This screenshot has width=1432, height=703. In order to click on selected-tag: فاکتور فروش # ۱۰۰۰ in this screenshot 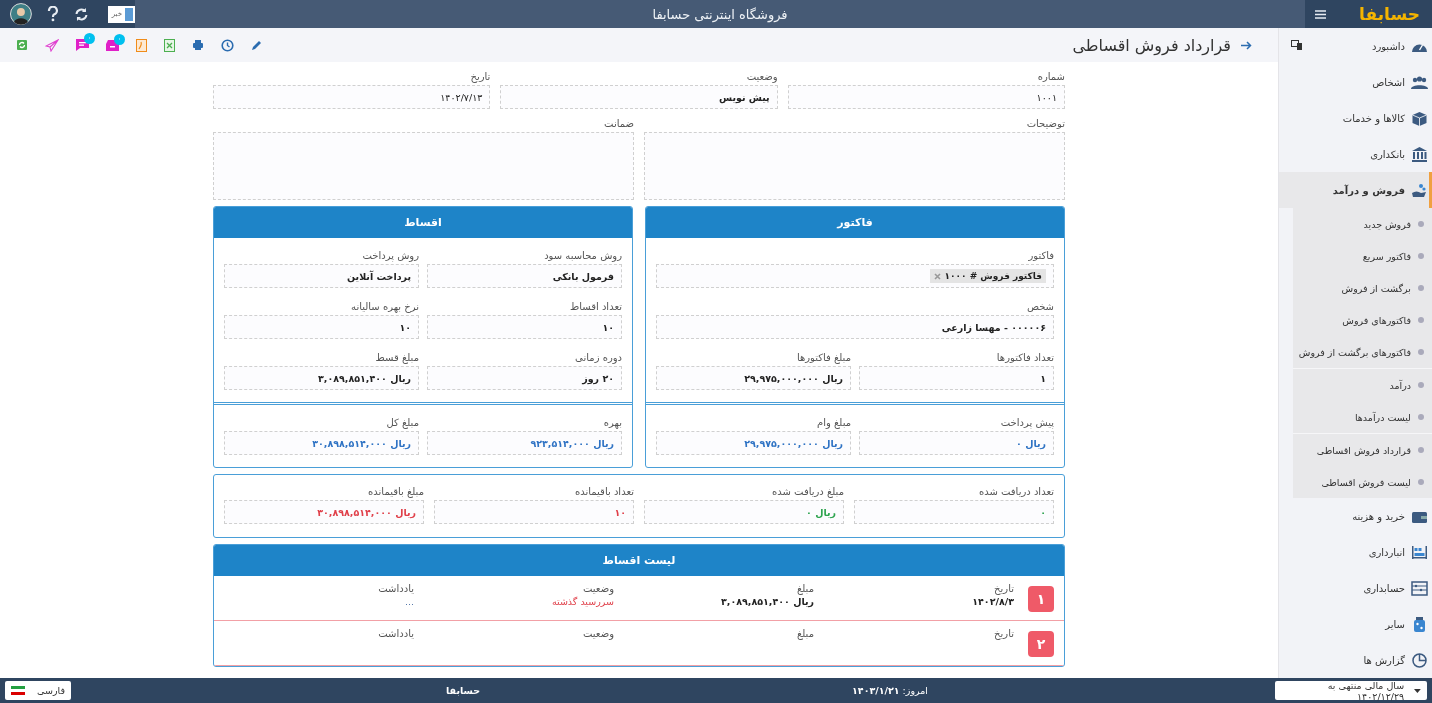, I will do `click(987, 276)`.